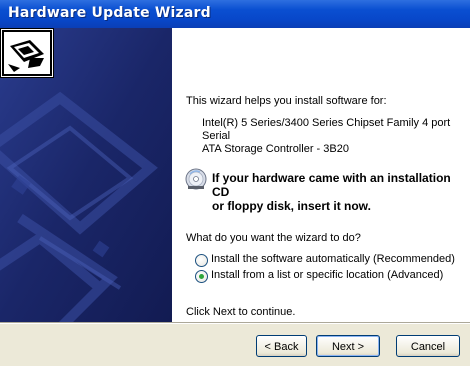 This screenshot has height=366, width=470. What do you see at coordinates (201, 260) in the screenshot?
I see `radio-button` at bounding box center [201, 260].